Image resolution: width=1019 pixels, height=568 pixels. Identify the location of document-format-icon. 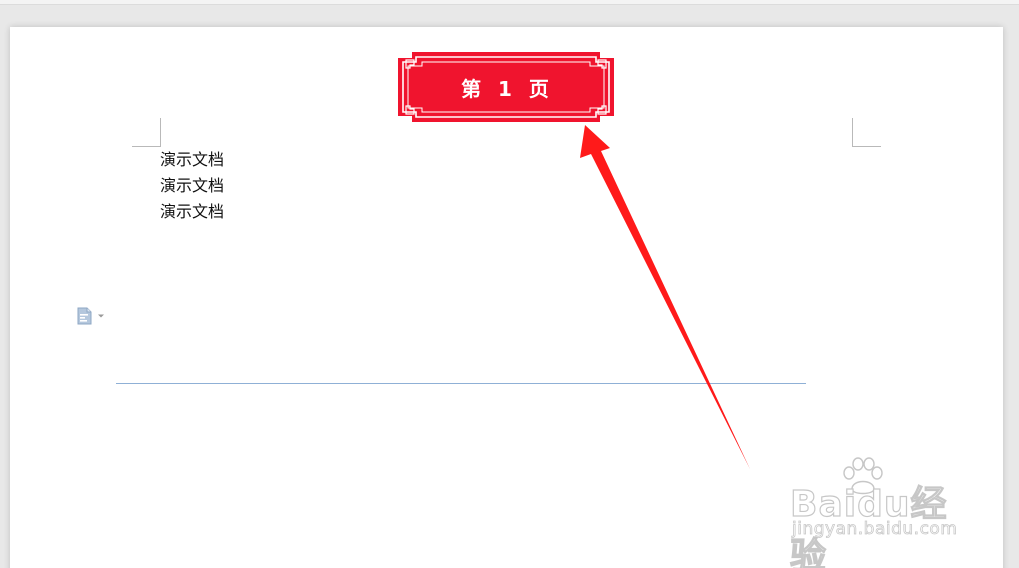
(84, 316).